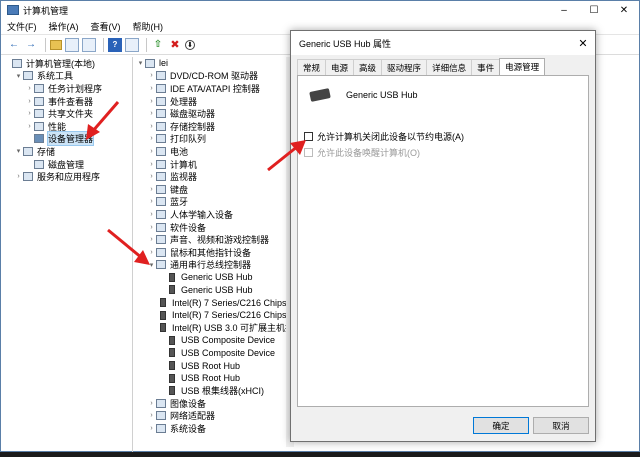  What do you see at coordinates (106, 26) in the screenshot?
I see `menu-view: 查看(V)` at bounding box center [106, 26].